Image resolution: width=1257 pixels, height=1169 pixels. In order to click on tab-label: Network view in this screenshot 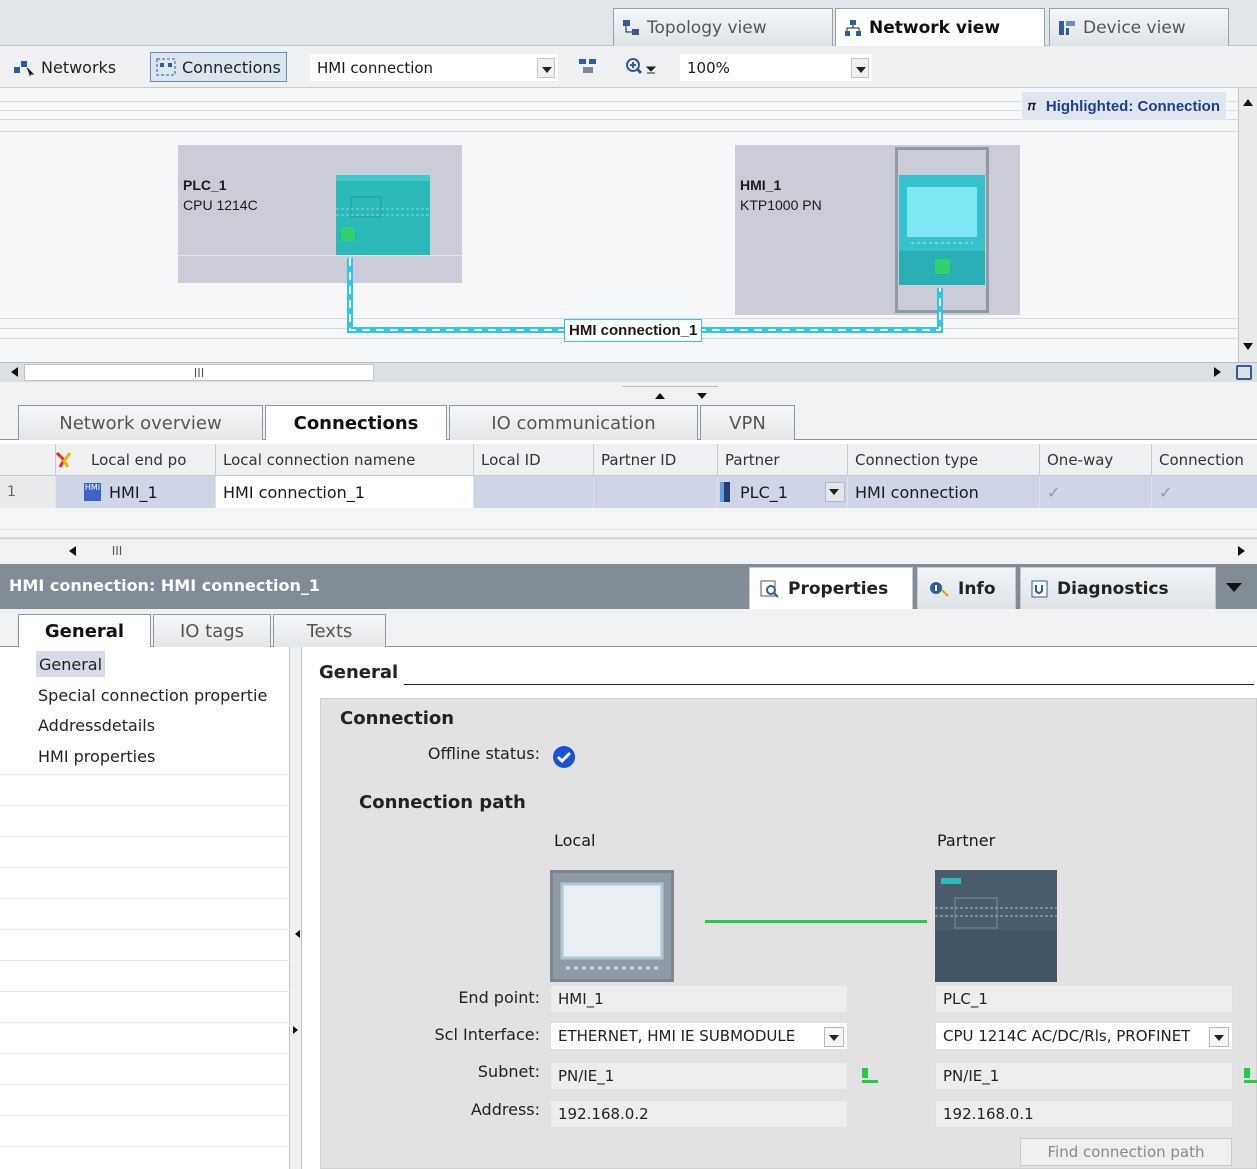, I will do `click(935, 28)`.